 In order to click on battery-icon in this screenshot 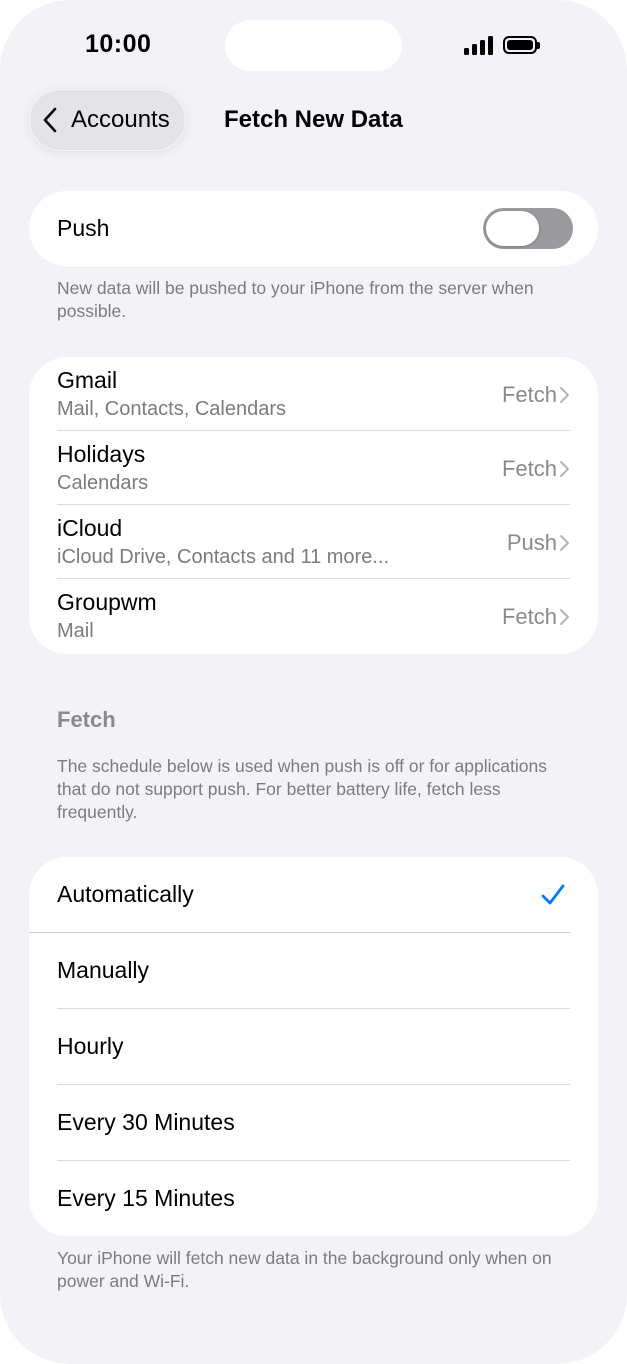, I will do `click(521, 45)`.